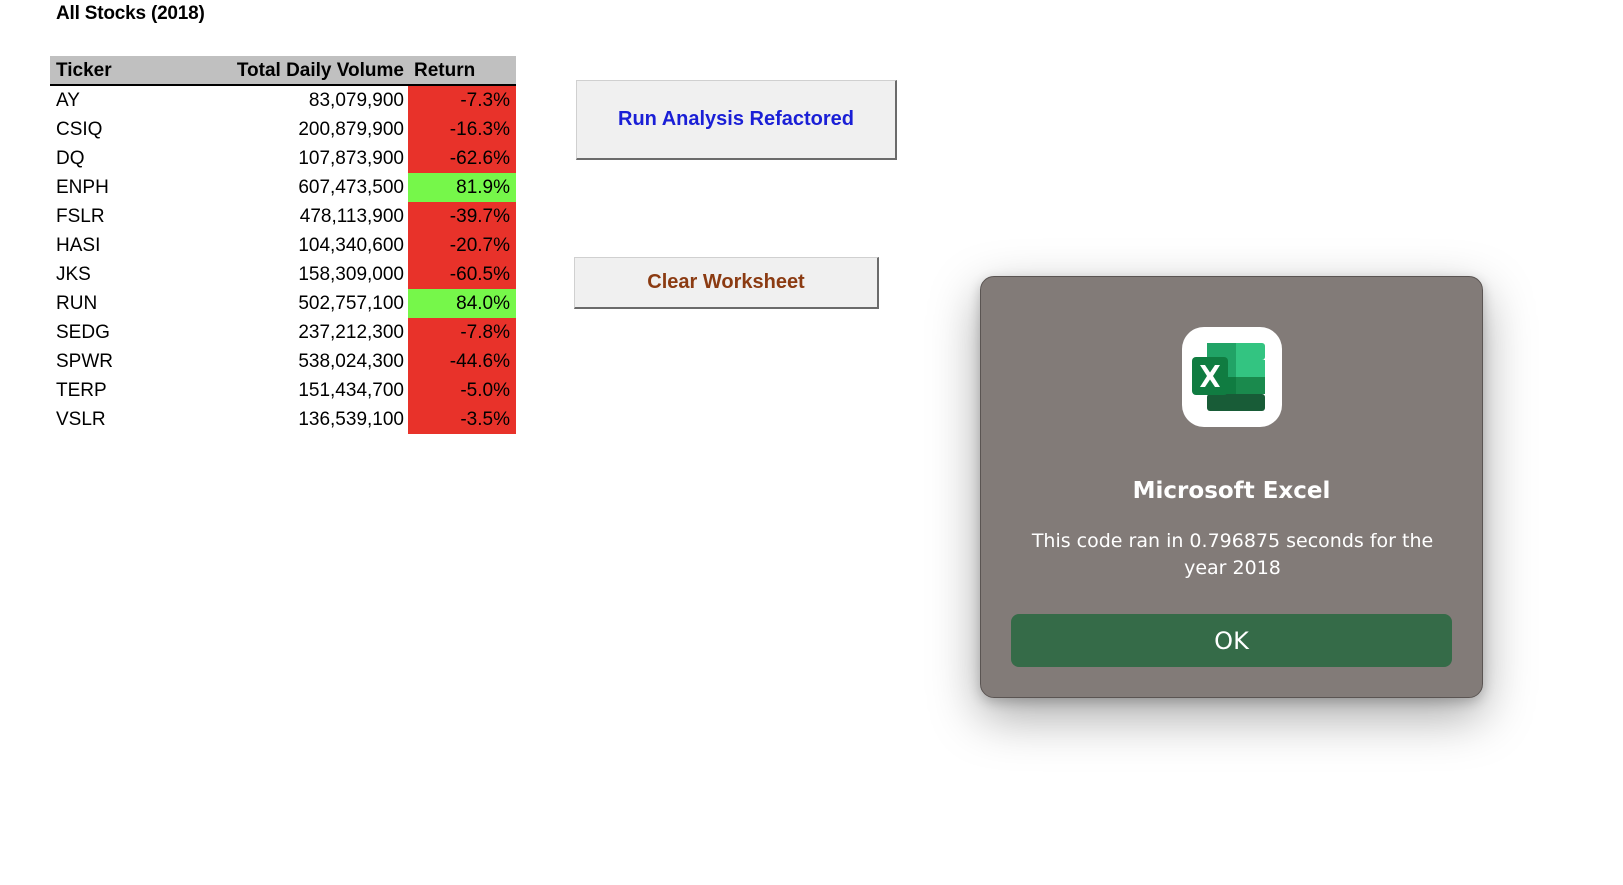 The image size is (1623, 885). I want to click on table-row: TERP 151,434,700 -5.0%, so click(283, 390).